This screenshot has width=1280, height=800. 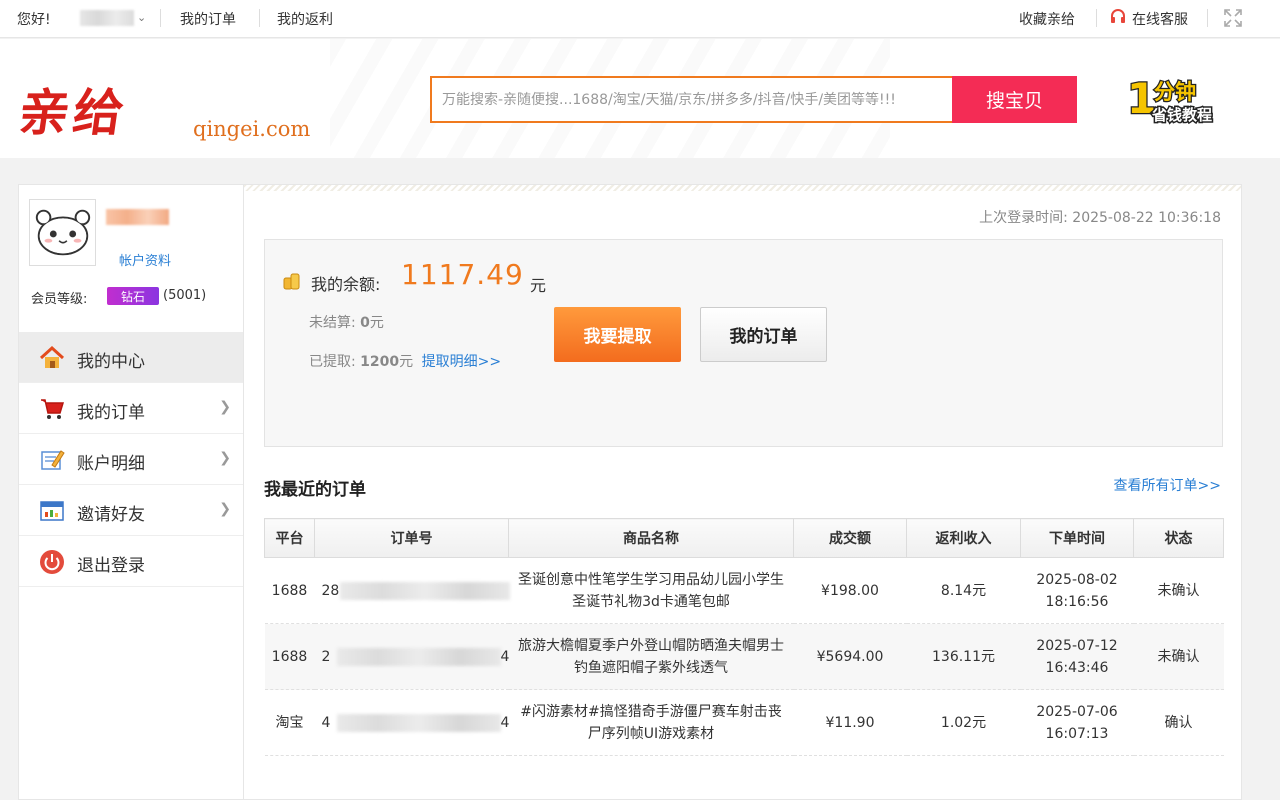 I want to click on order-time-cell: 2025-07-12 16:43:46, so click(x=1077, y=656).